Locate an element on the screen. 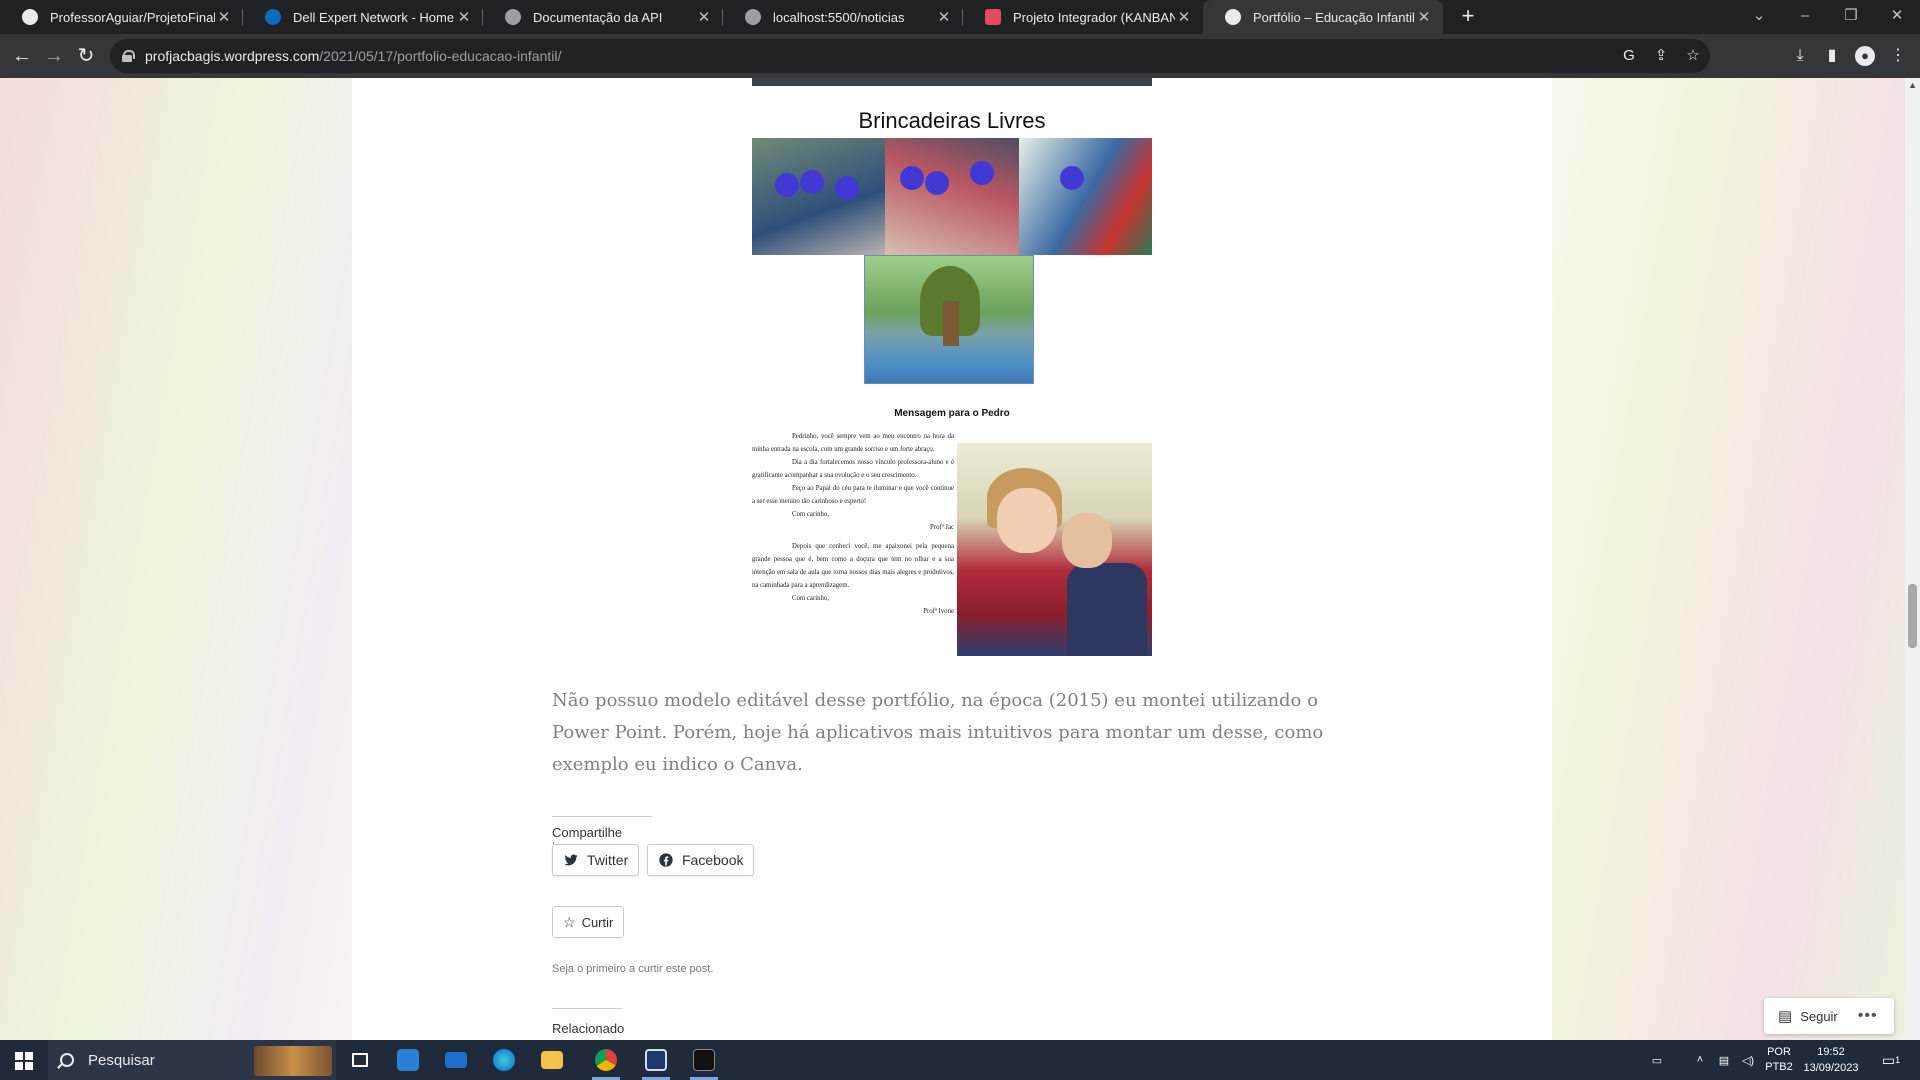 The image size is (1920, 1080). taskbar-chrome is located at coordinates (606, 1060).